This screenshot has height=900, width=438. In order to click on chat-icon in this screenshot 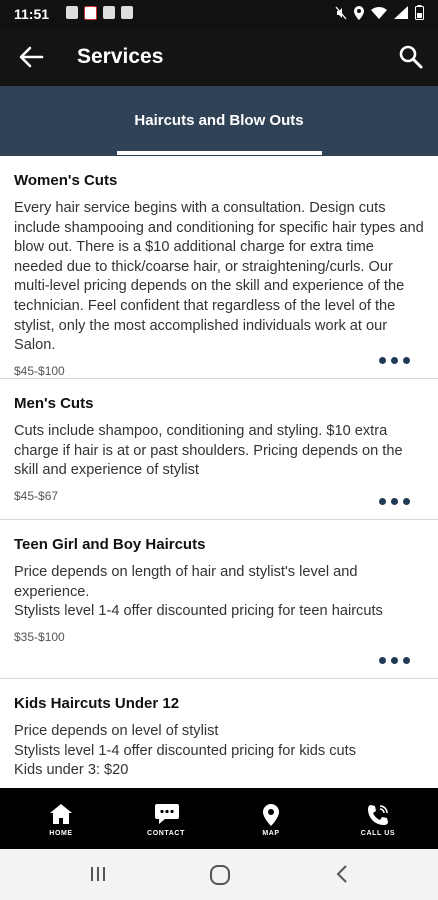, I will do `click(167, 814)`.